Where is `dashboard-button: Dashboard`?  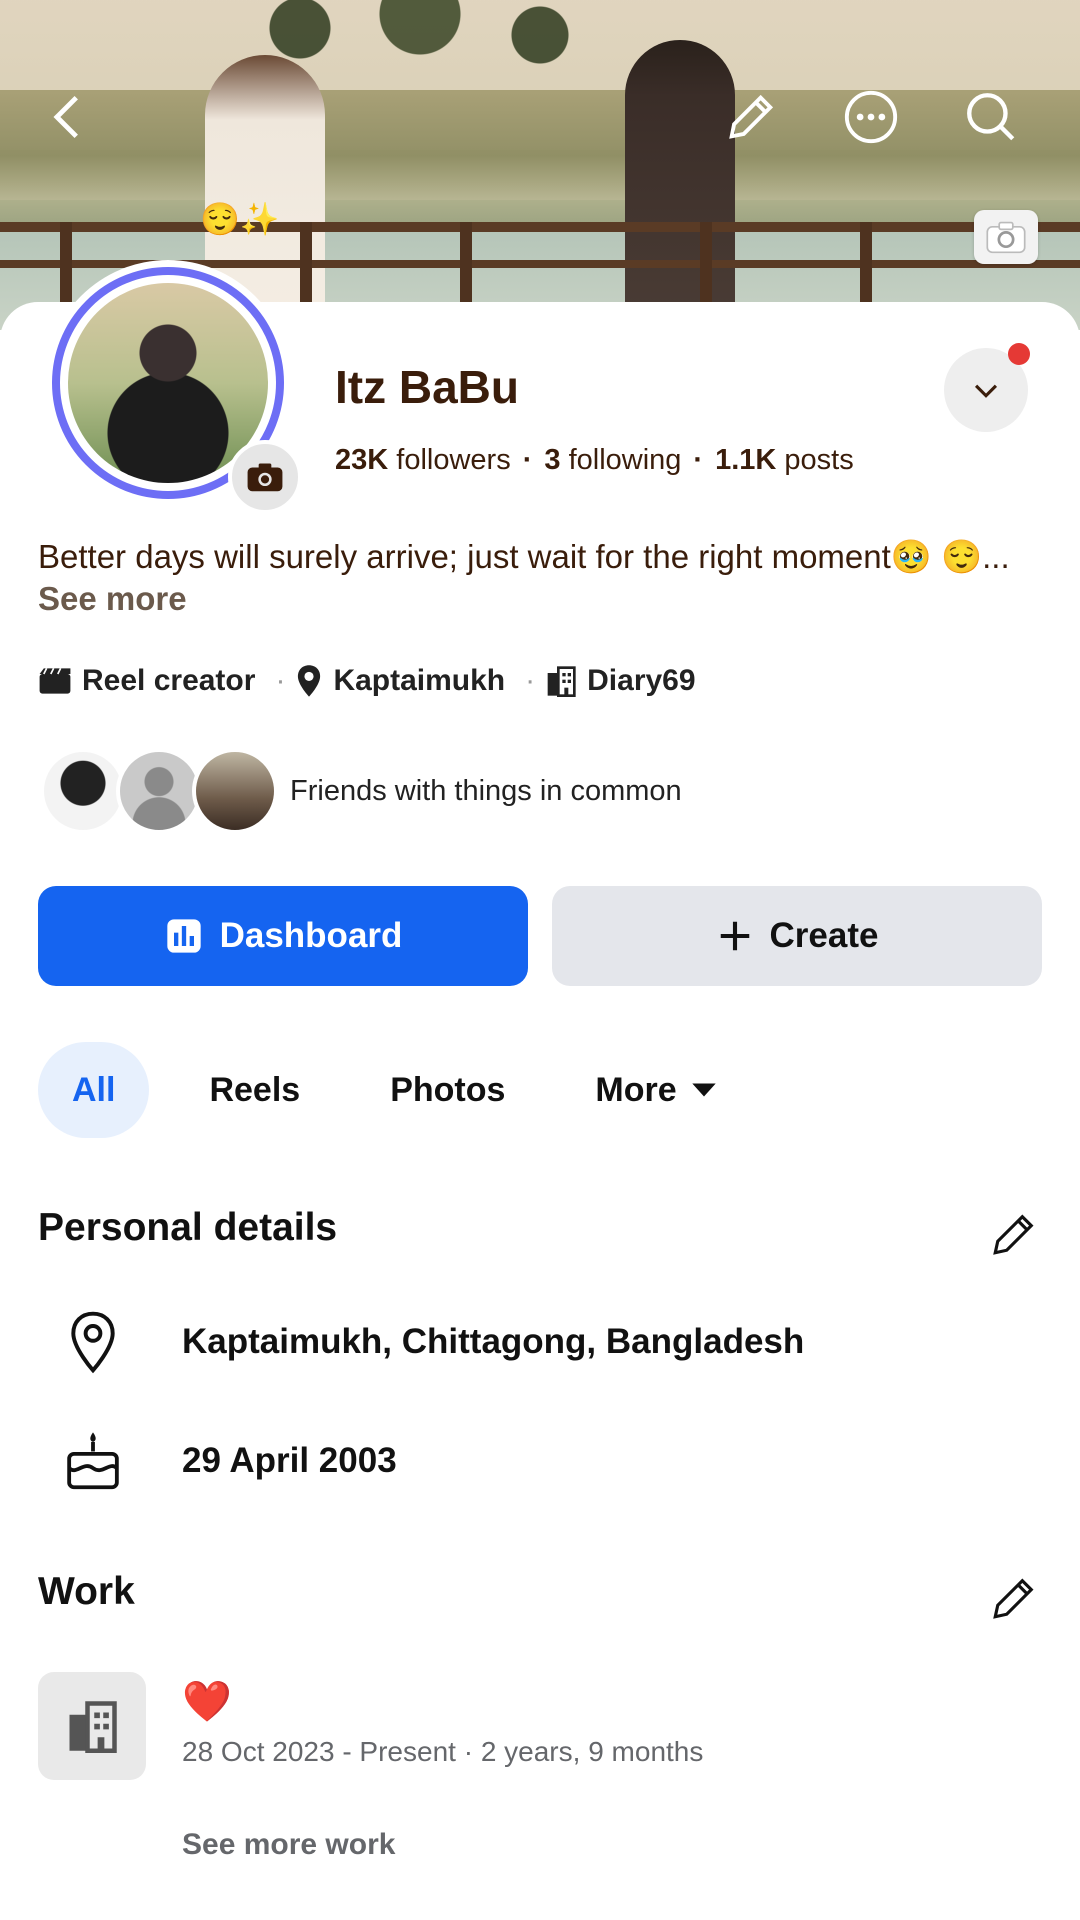
dashboard-button: Dashboard is located at coordinates (283, 936).